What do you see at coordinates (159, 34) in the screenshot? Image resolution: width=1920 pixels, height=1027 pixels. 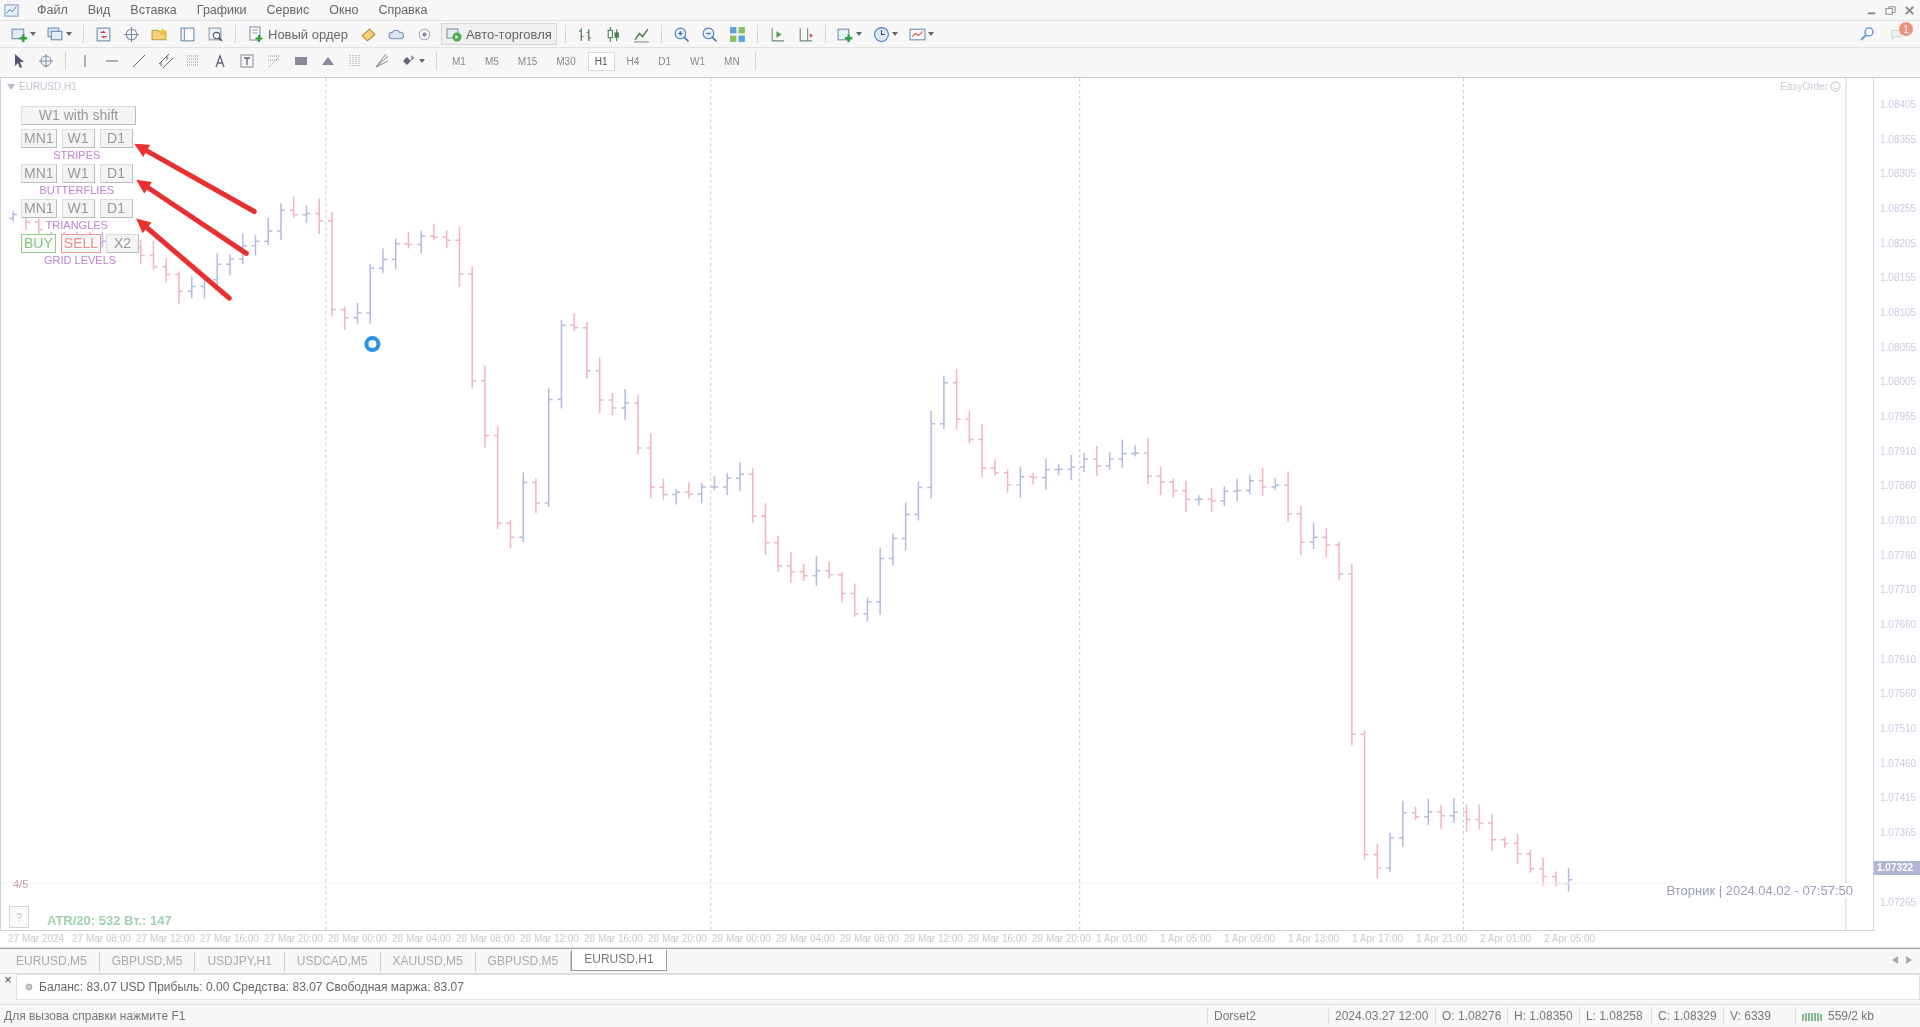 I see `folder-star-icon` at bounding box center [159, 34].